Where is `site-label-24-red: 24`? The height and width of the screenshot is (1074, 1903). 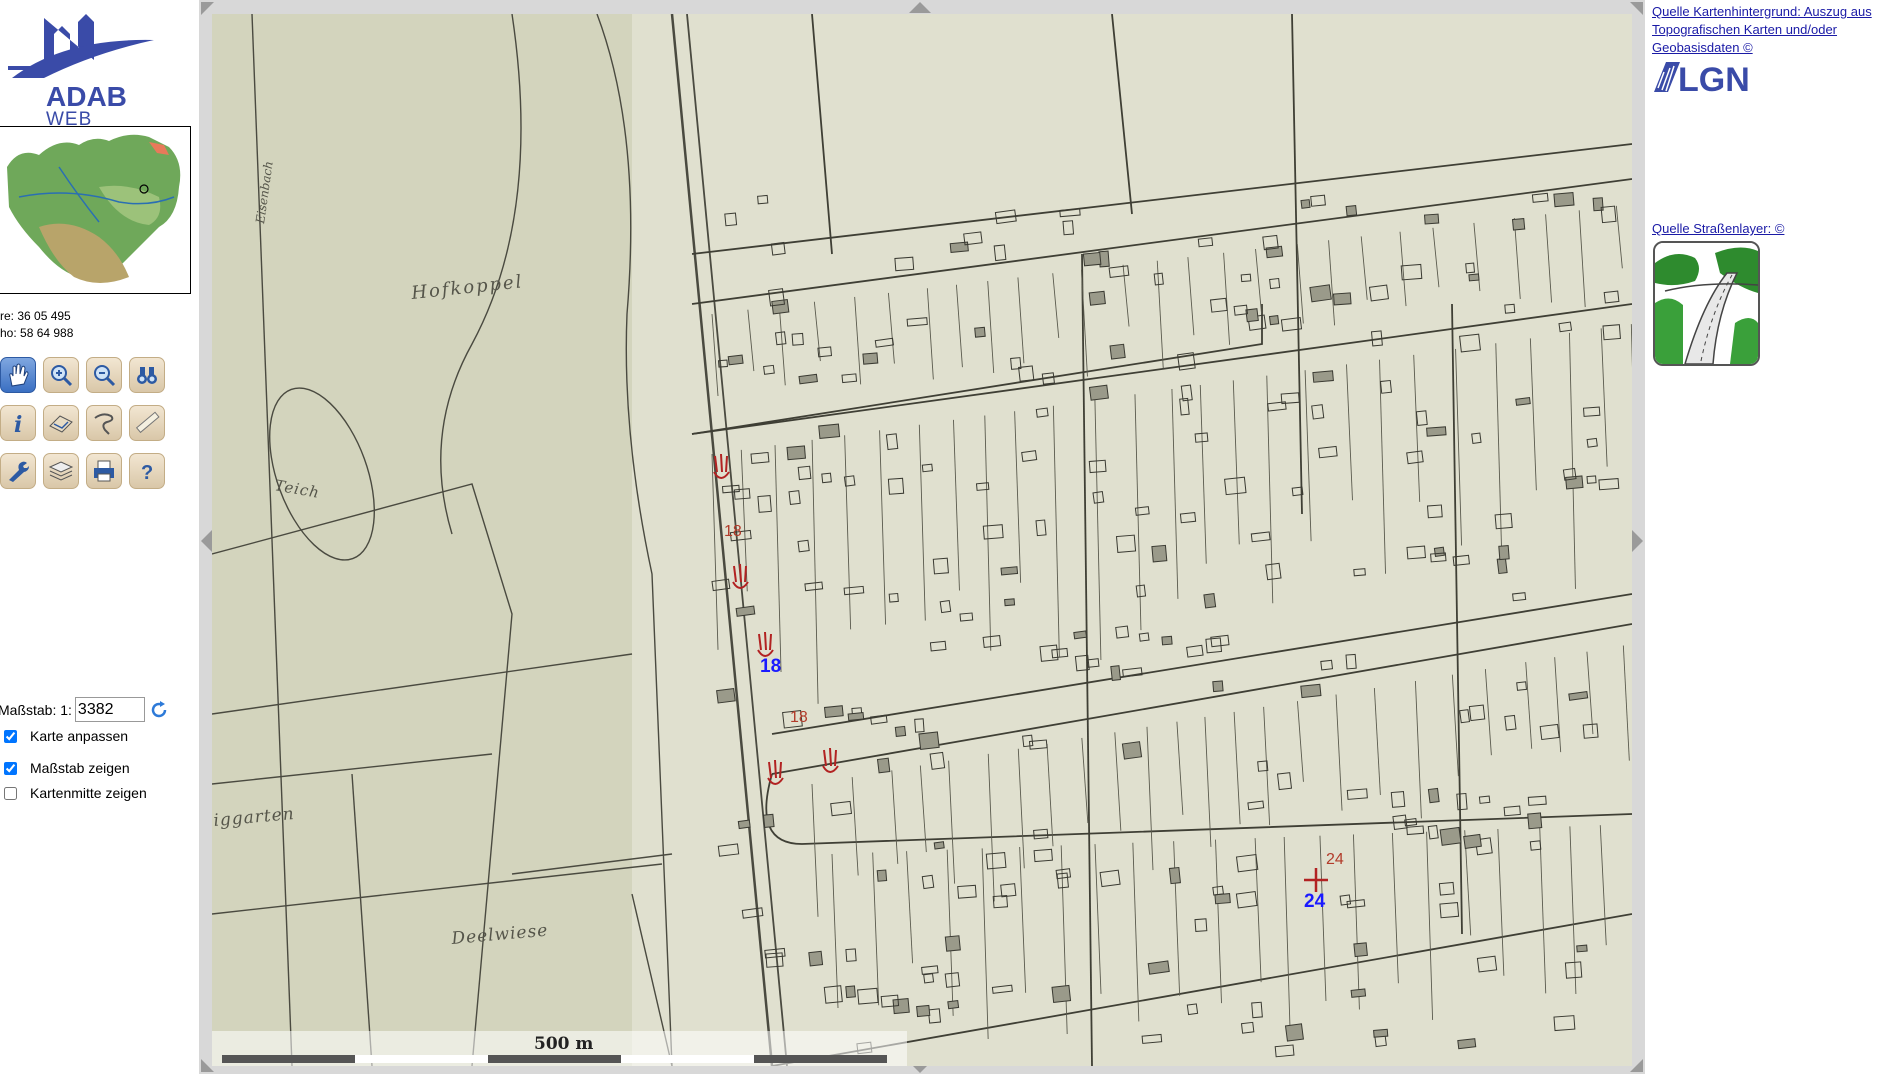 site-label-24-red: 24 is located at coordinates (1335, 859).